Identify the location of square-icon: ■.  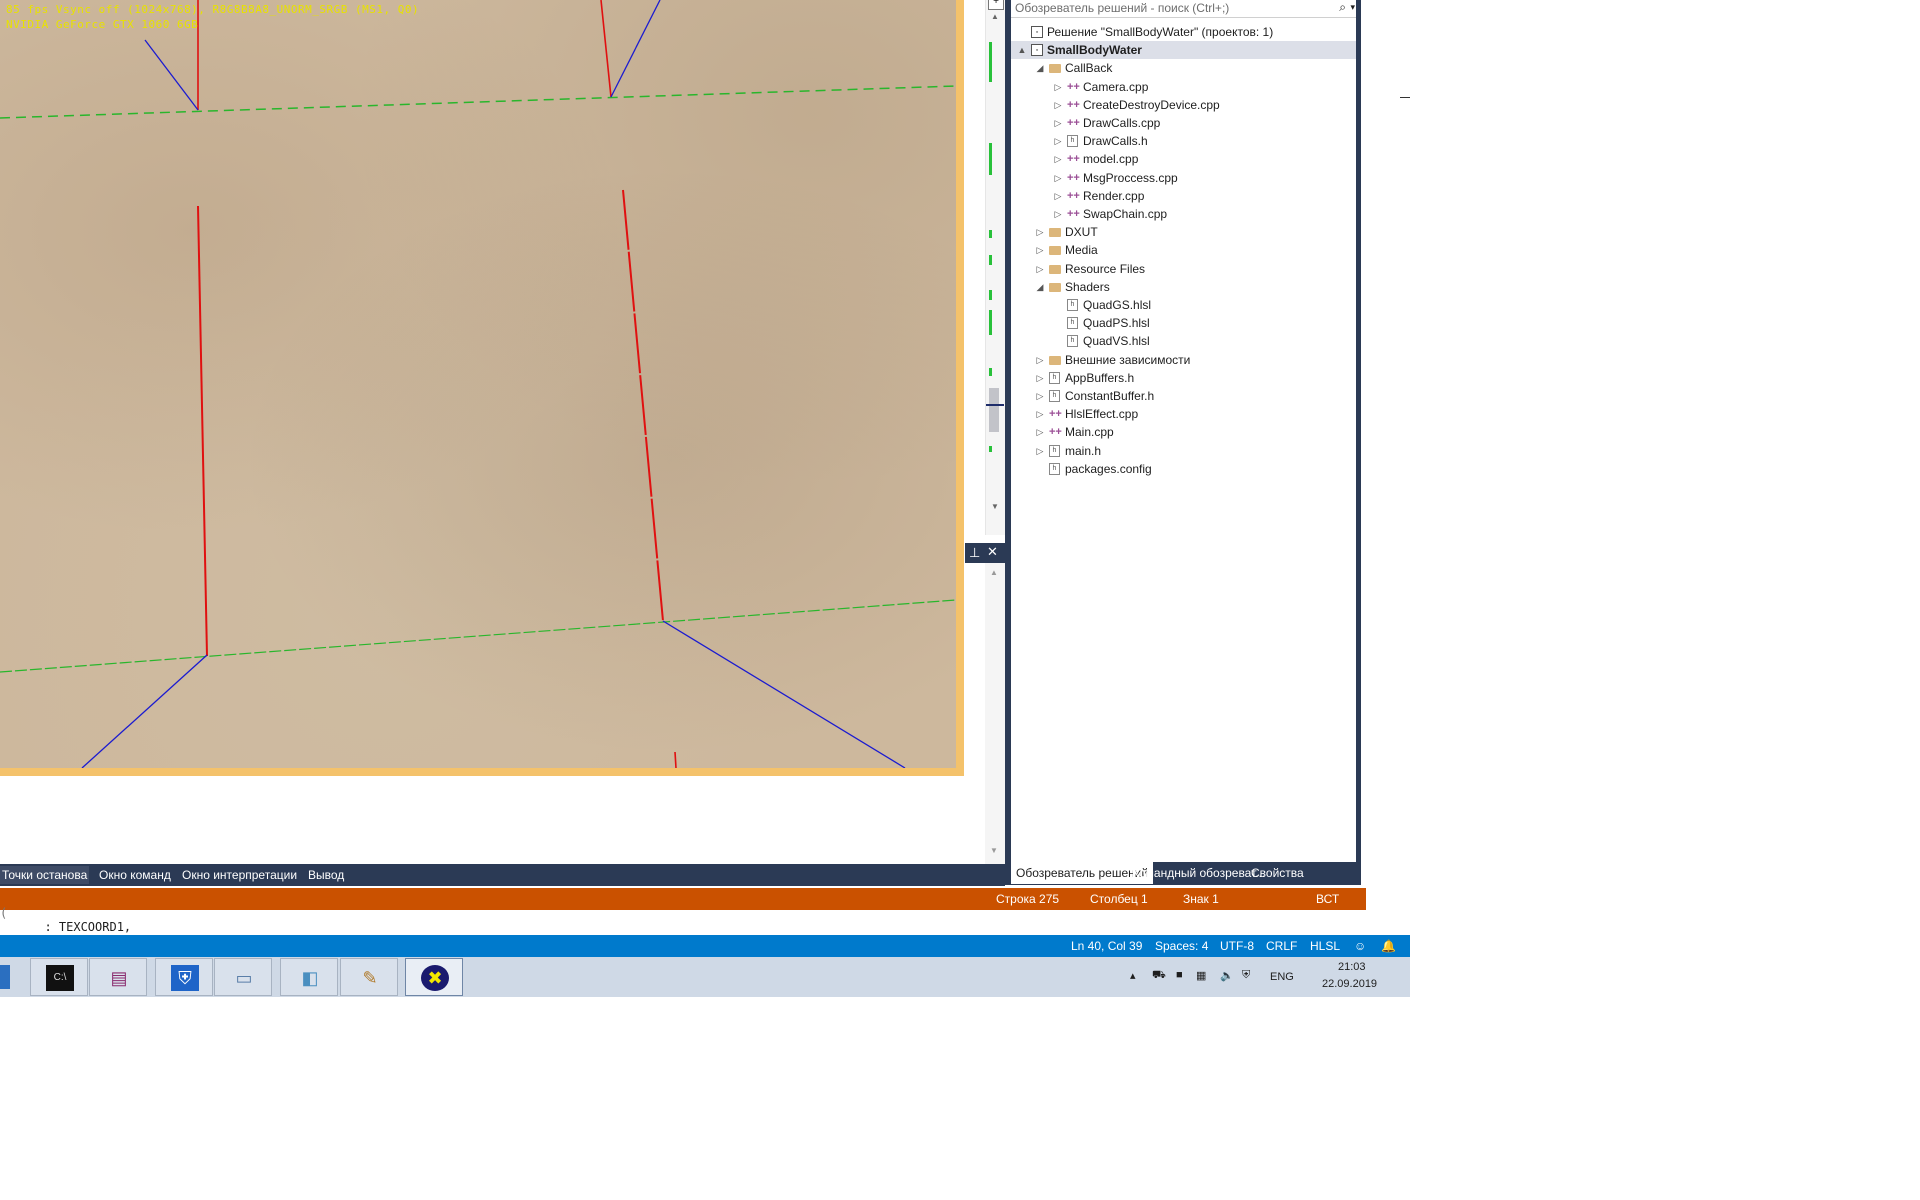
(1179, 975).